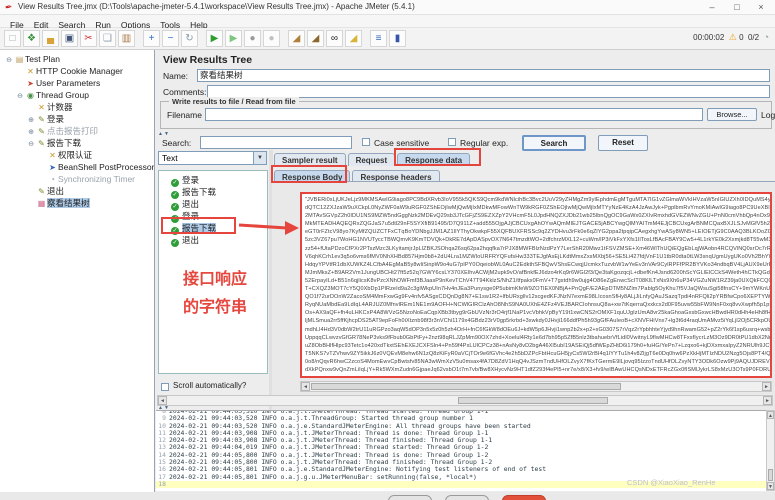  I want to click on start-no-pauses-icon: ▶, so click(233, 38).